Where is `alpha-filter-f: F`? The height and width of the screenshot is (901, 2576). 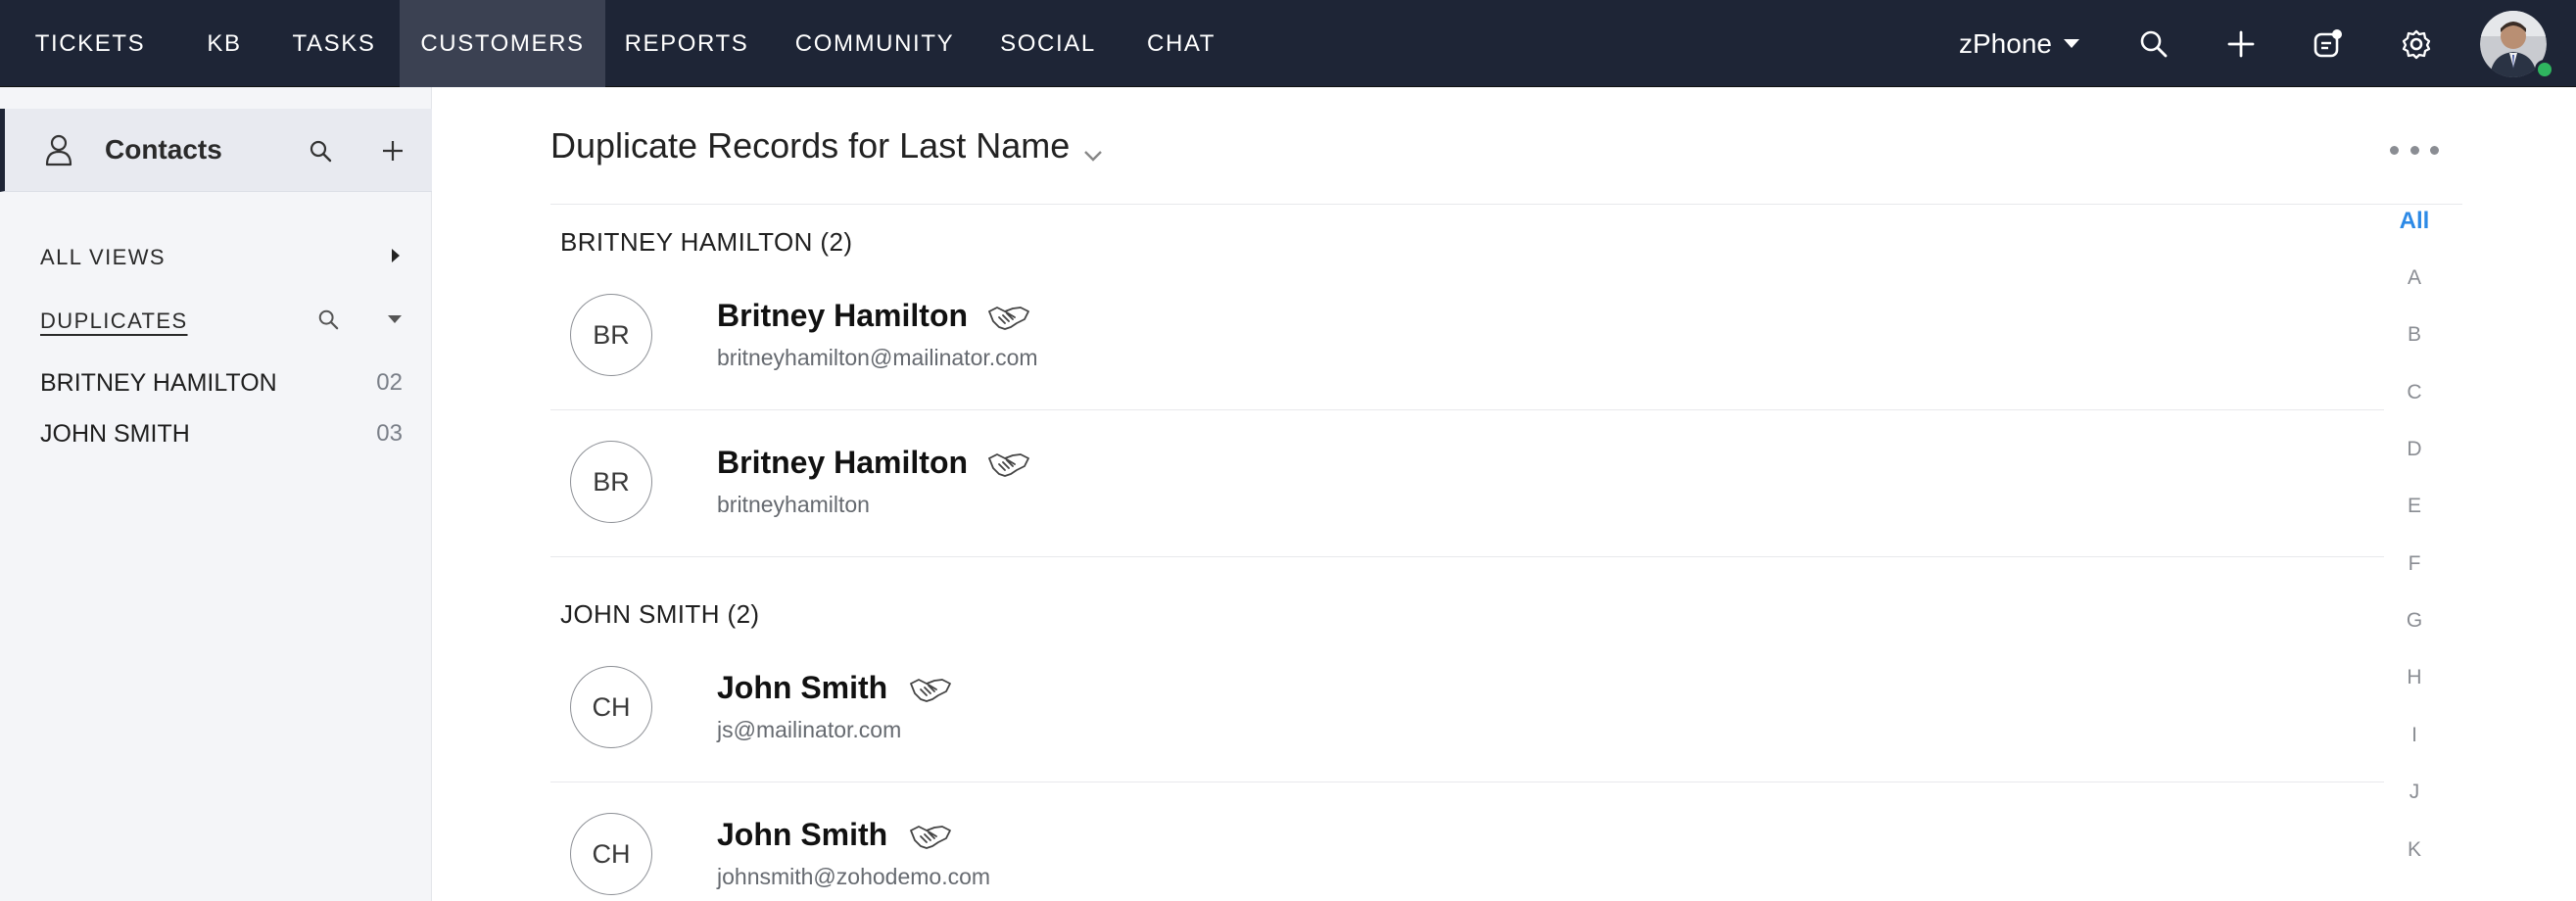
alpha-filter-f: F is located at coordinates (2414, 564).